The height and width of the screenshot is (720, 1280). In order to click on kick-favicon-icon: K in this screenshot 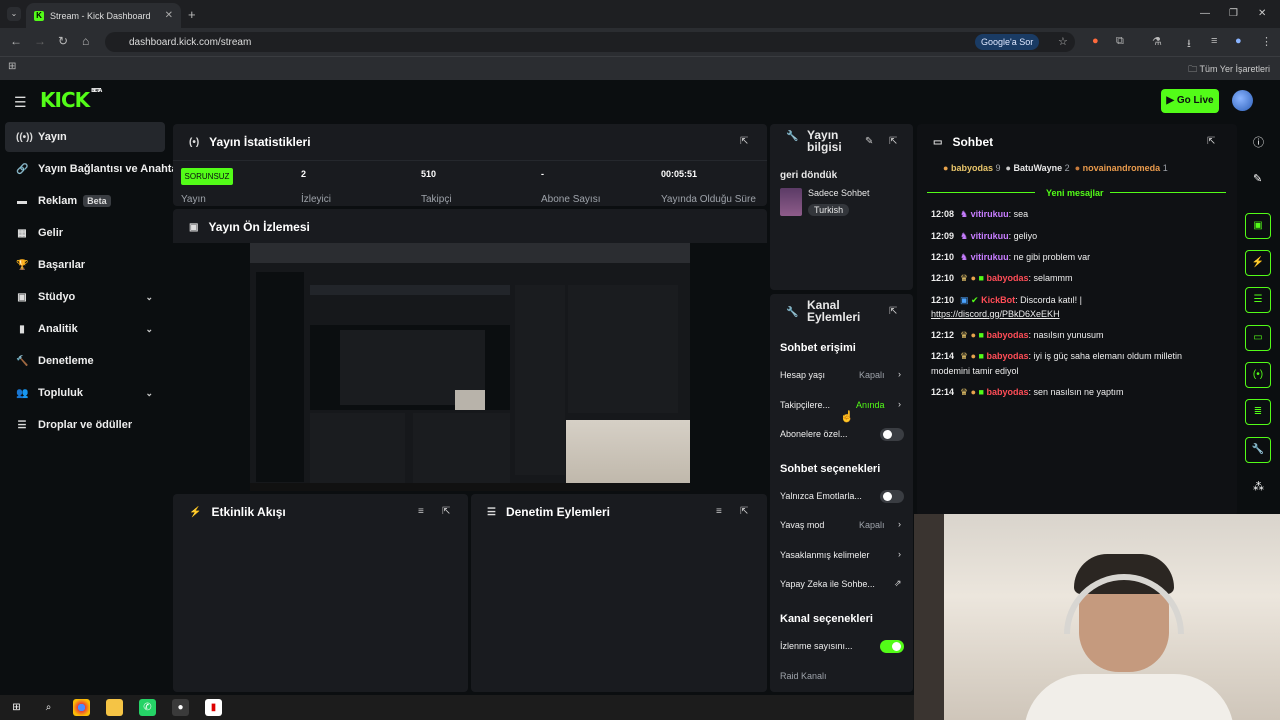, I will do `click(39, 15)`.